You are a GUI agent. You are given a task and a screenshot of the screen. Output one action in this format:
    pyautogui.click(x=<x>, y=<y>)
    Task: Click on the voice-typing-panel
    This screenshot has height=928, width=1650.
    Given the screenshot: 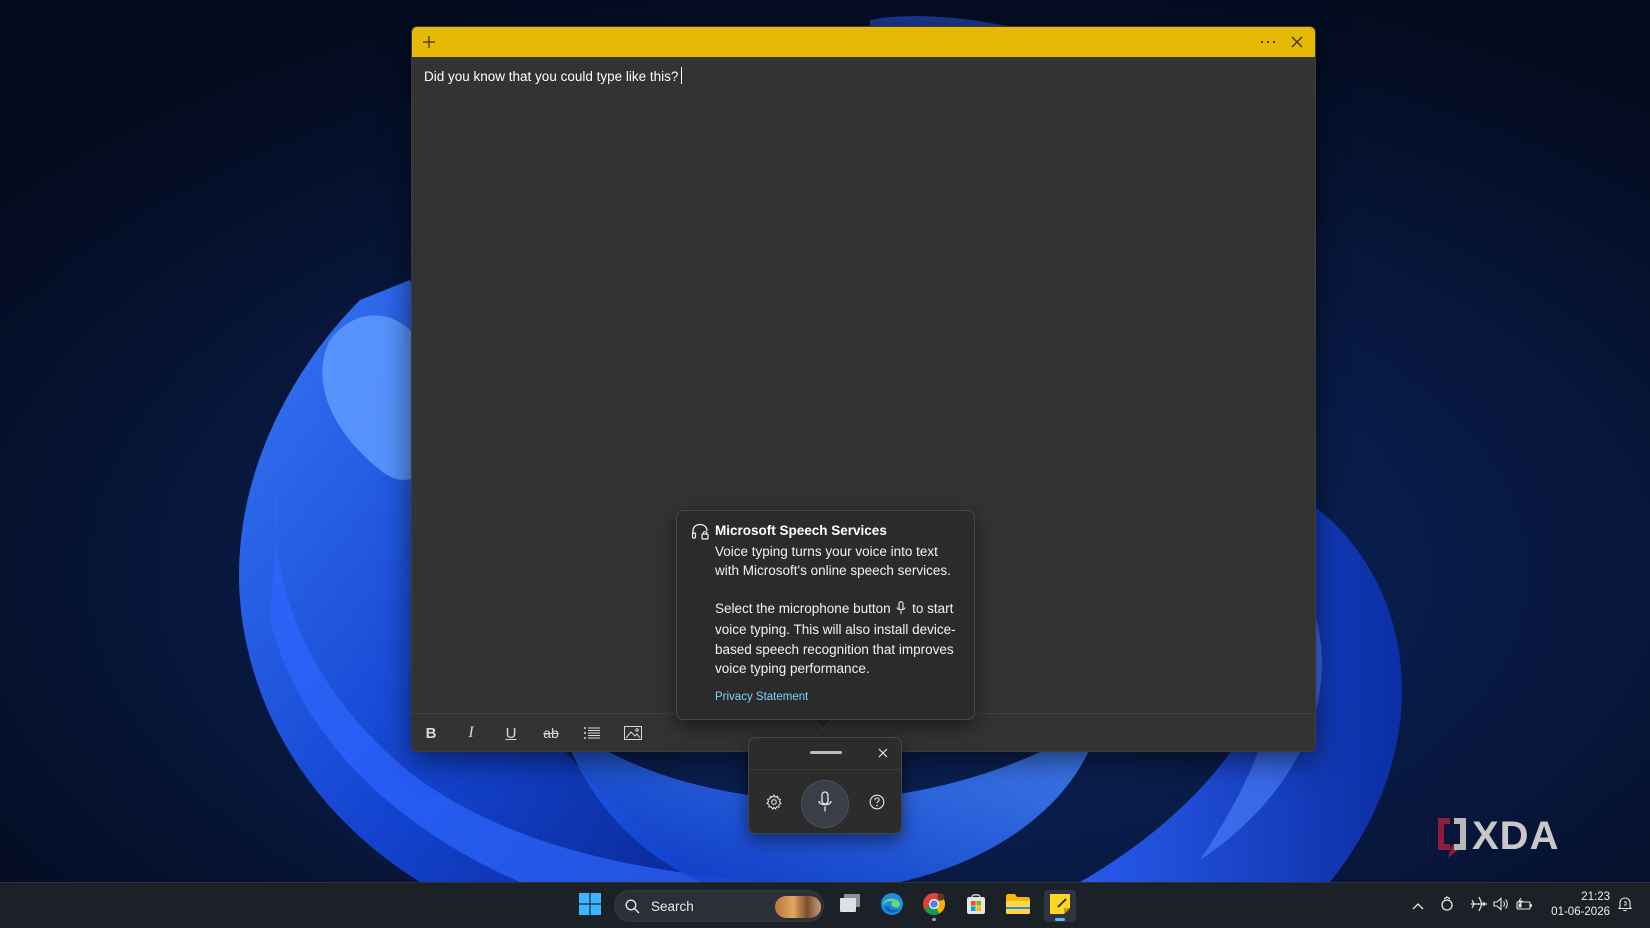 What is the action you would take?
    pyautogui.click(x=825, y=785)
    